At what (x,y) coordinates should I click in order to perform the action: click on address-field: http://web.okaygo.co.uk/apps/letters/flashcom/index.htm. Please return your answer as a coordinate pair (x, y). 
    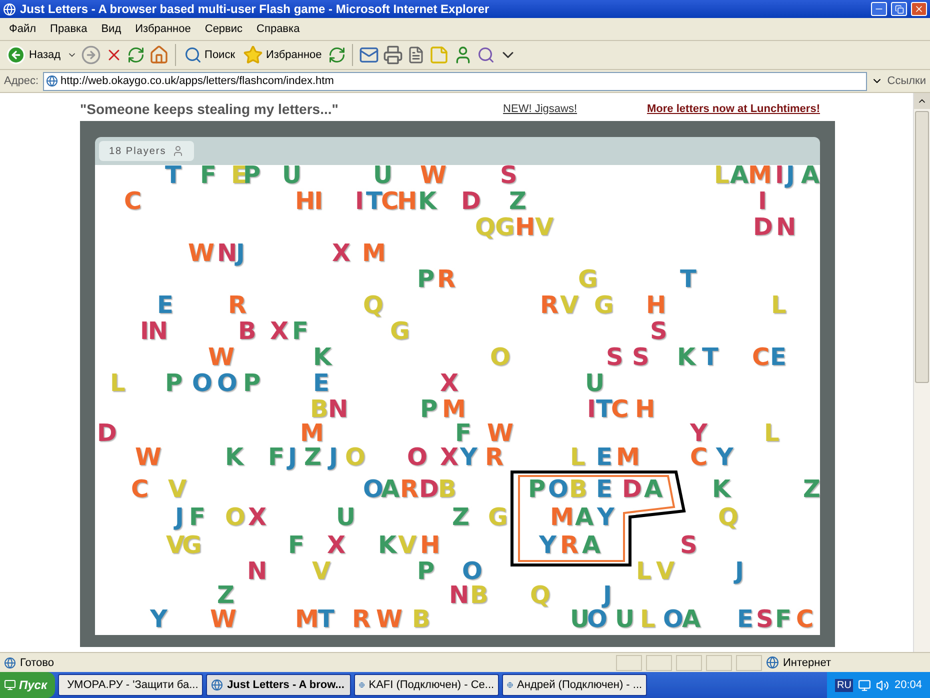
    Looking at the image, I should click on (455, 81).